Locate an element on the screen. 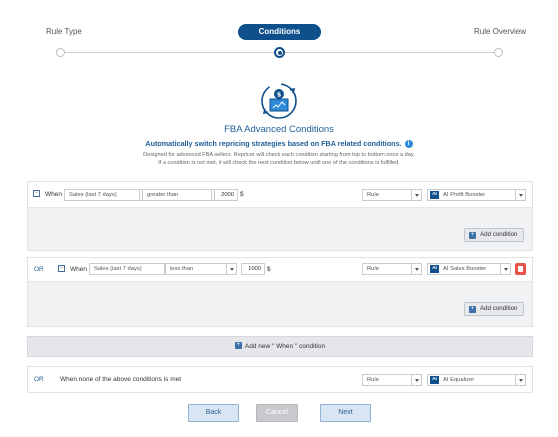  or-label-fallback: OR is located at coordinates (39, 379).